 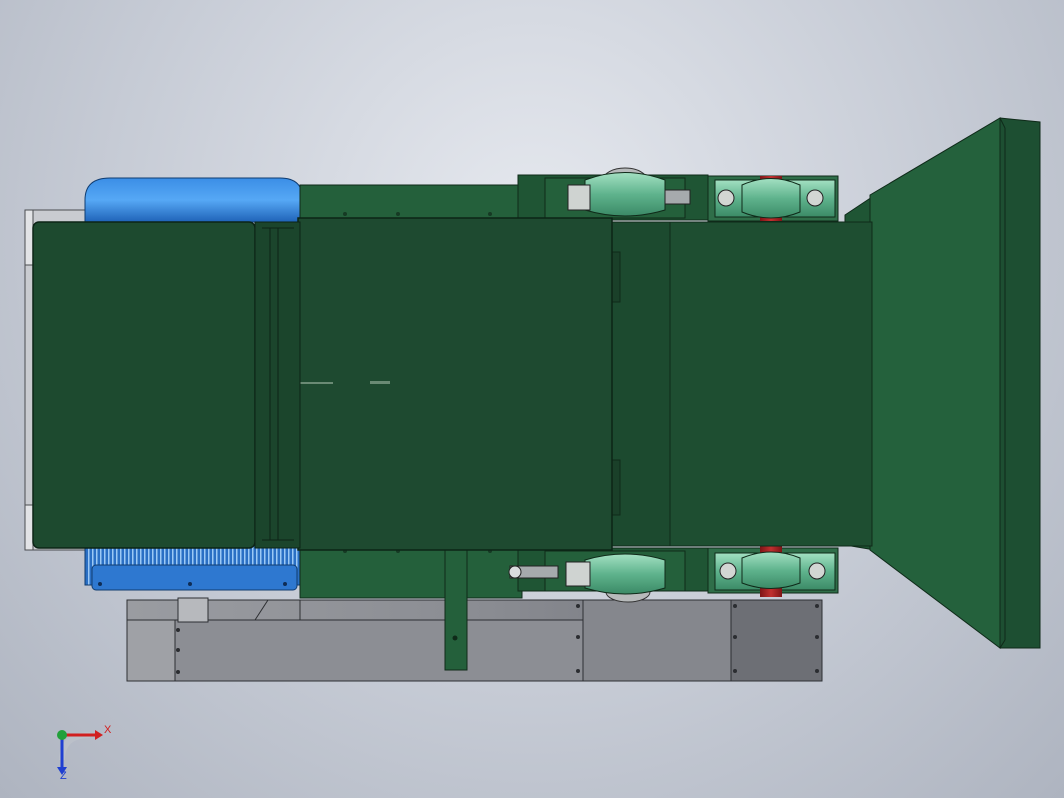 What do you see at coordinates (773, 198) in the screenshot?
I see `bearing-top-right` at bounding box center [773, 198].